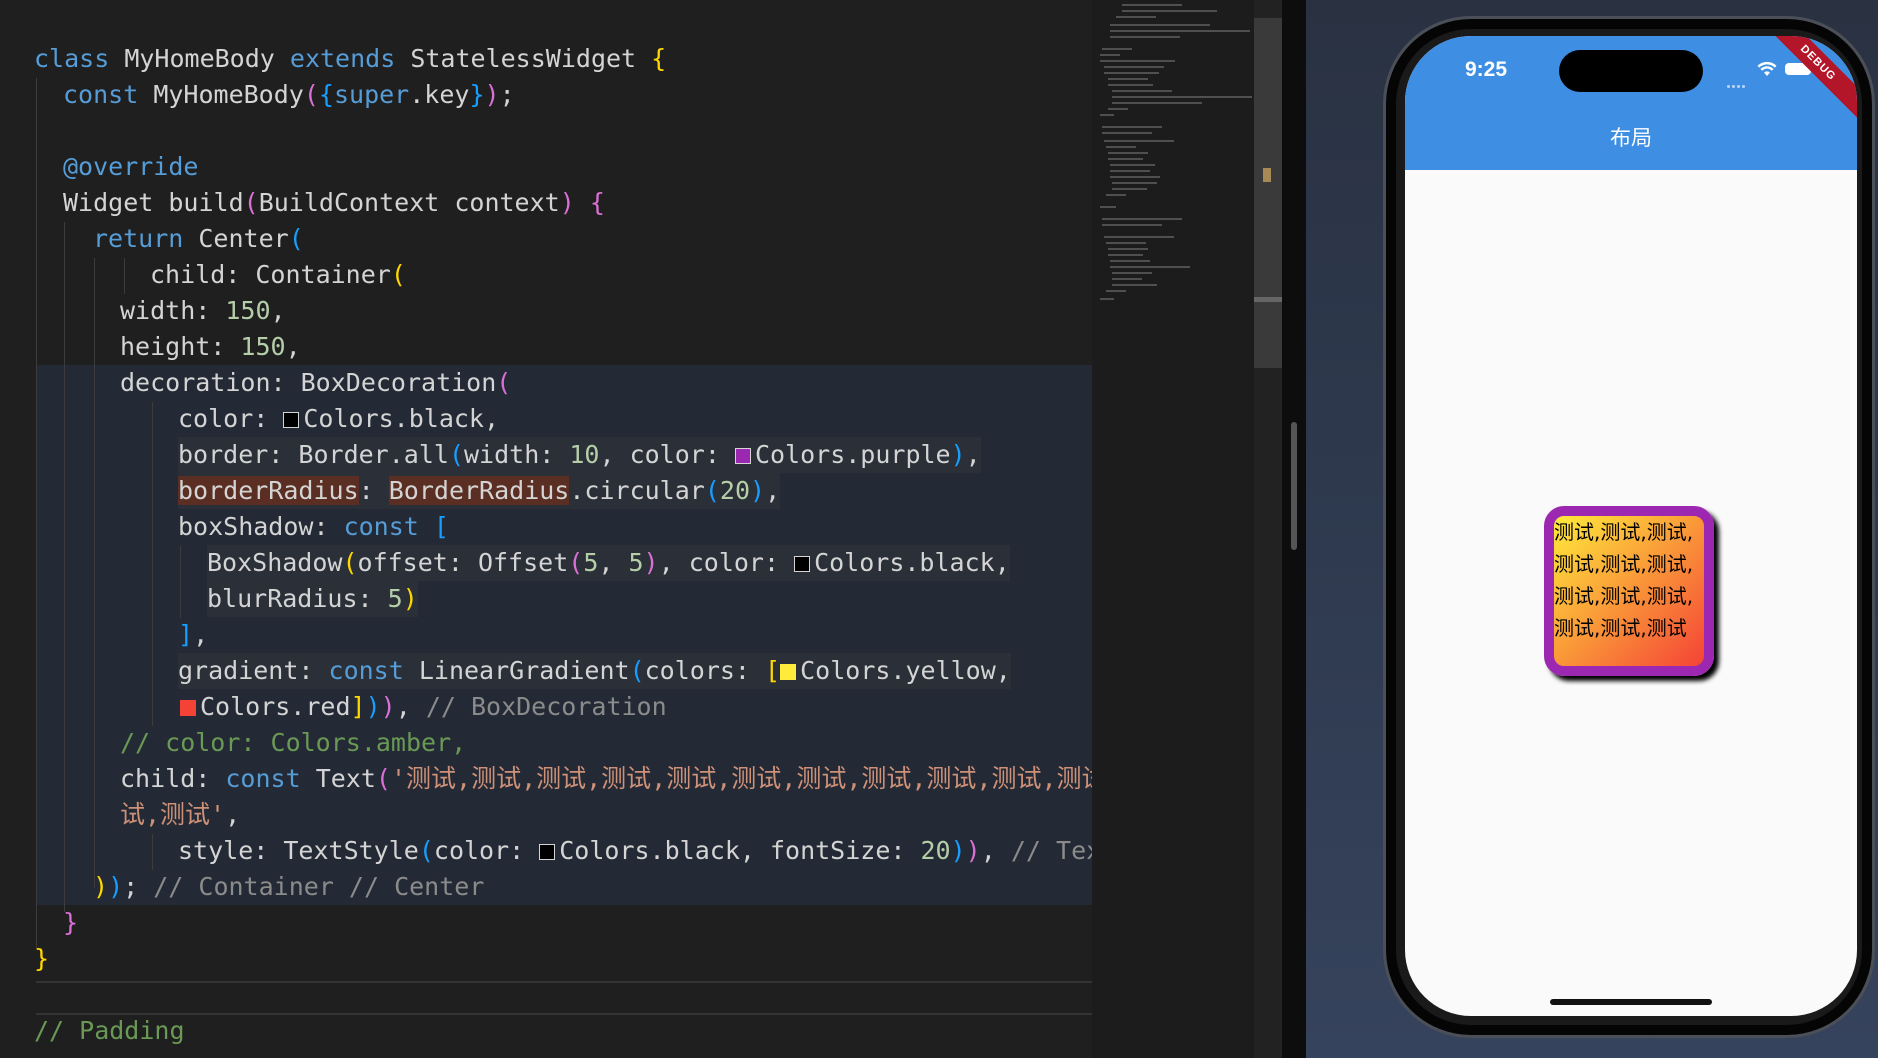 This screenshot has height=1058, width=1878. What do you see at coordinates (1767, 68) in the screenshot?
I see `wifi-icon` at bounding box center [1767, 68].